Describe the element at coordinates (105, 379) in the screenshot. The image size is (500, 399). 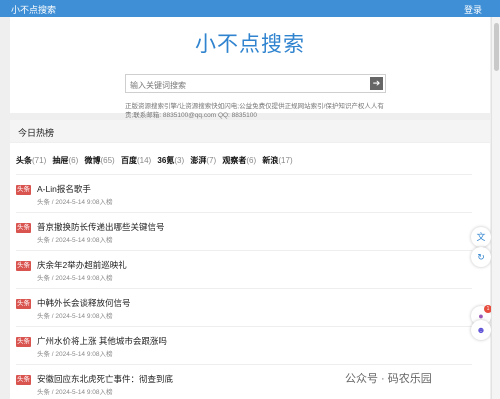
I see `item-title: 安徽回应东北虎死亡事件：彻查到底` at that location.